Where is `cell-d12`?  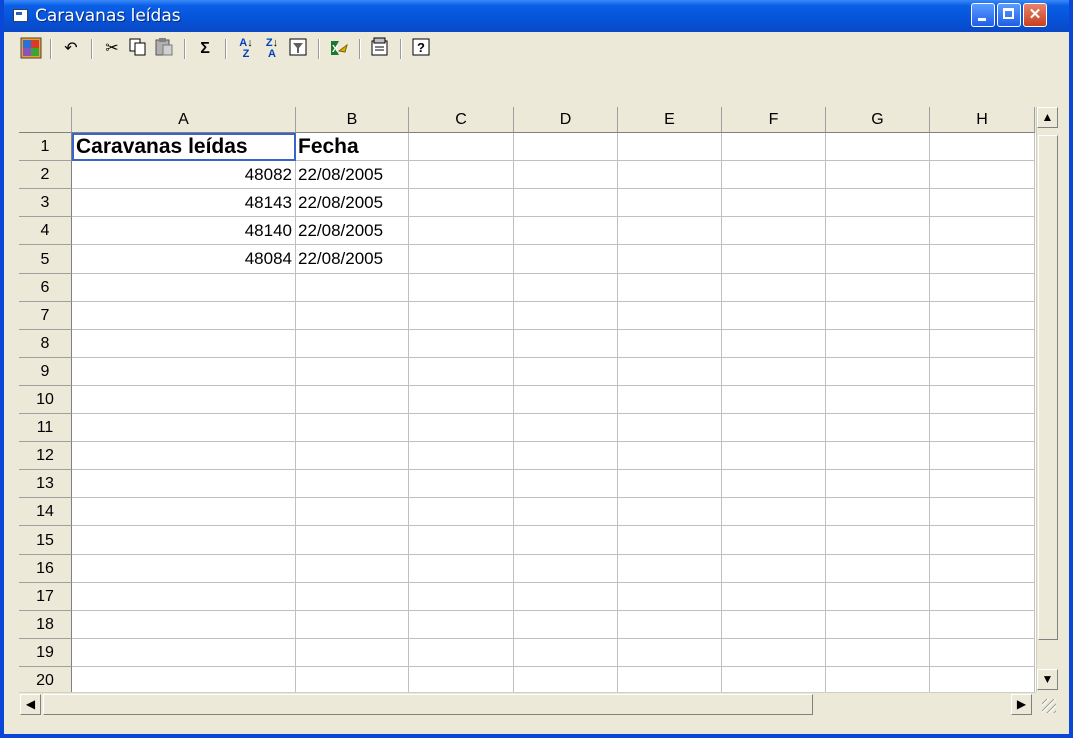
cell-d12 is located at coordinates (566, 456).